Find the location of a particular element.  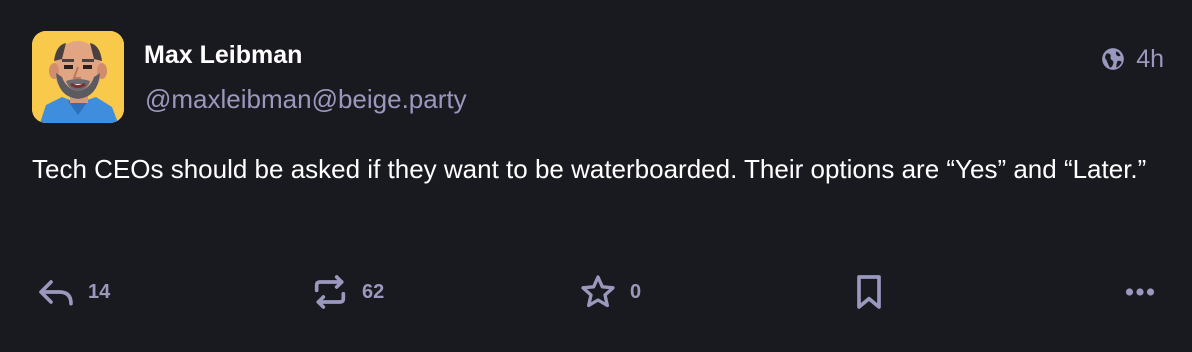

boost-count: 62 is located at coordinates (373, 291).